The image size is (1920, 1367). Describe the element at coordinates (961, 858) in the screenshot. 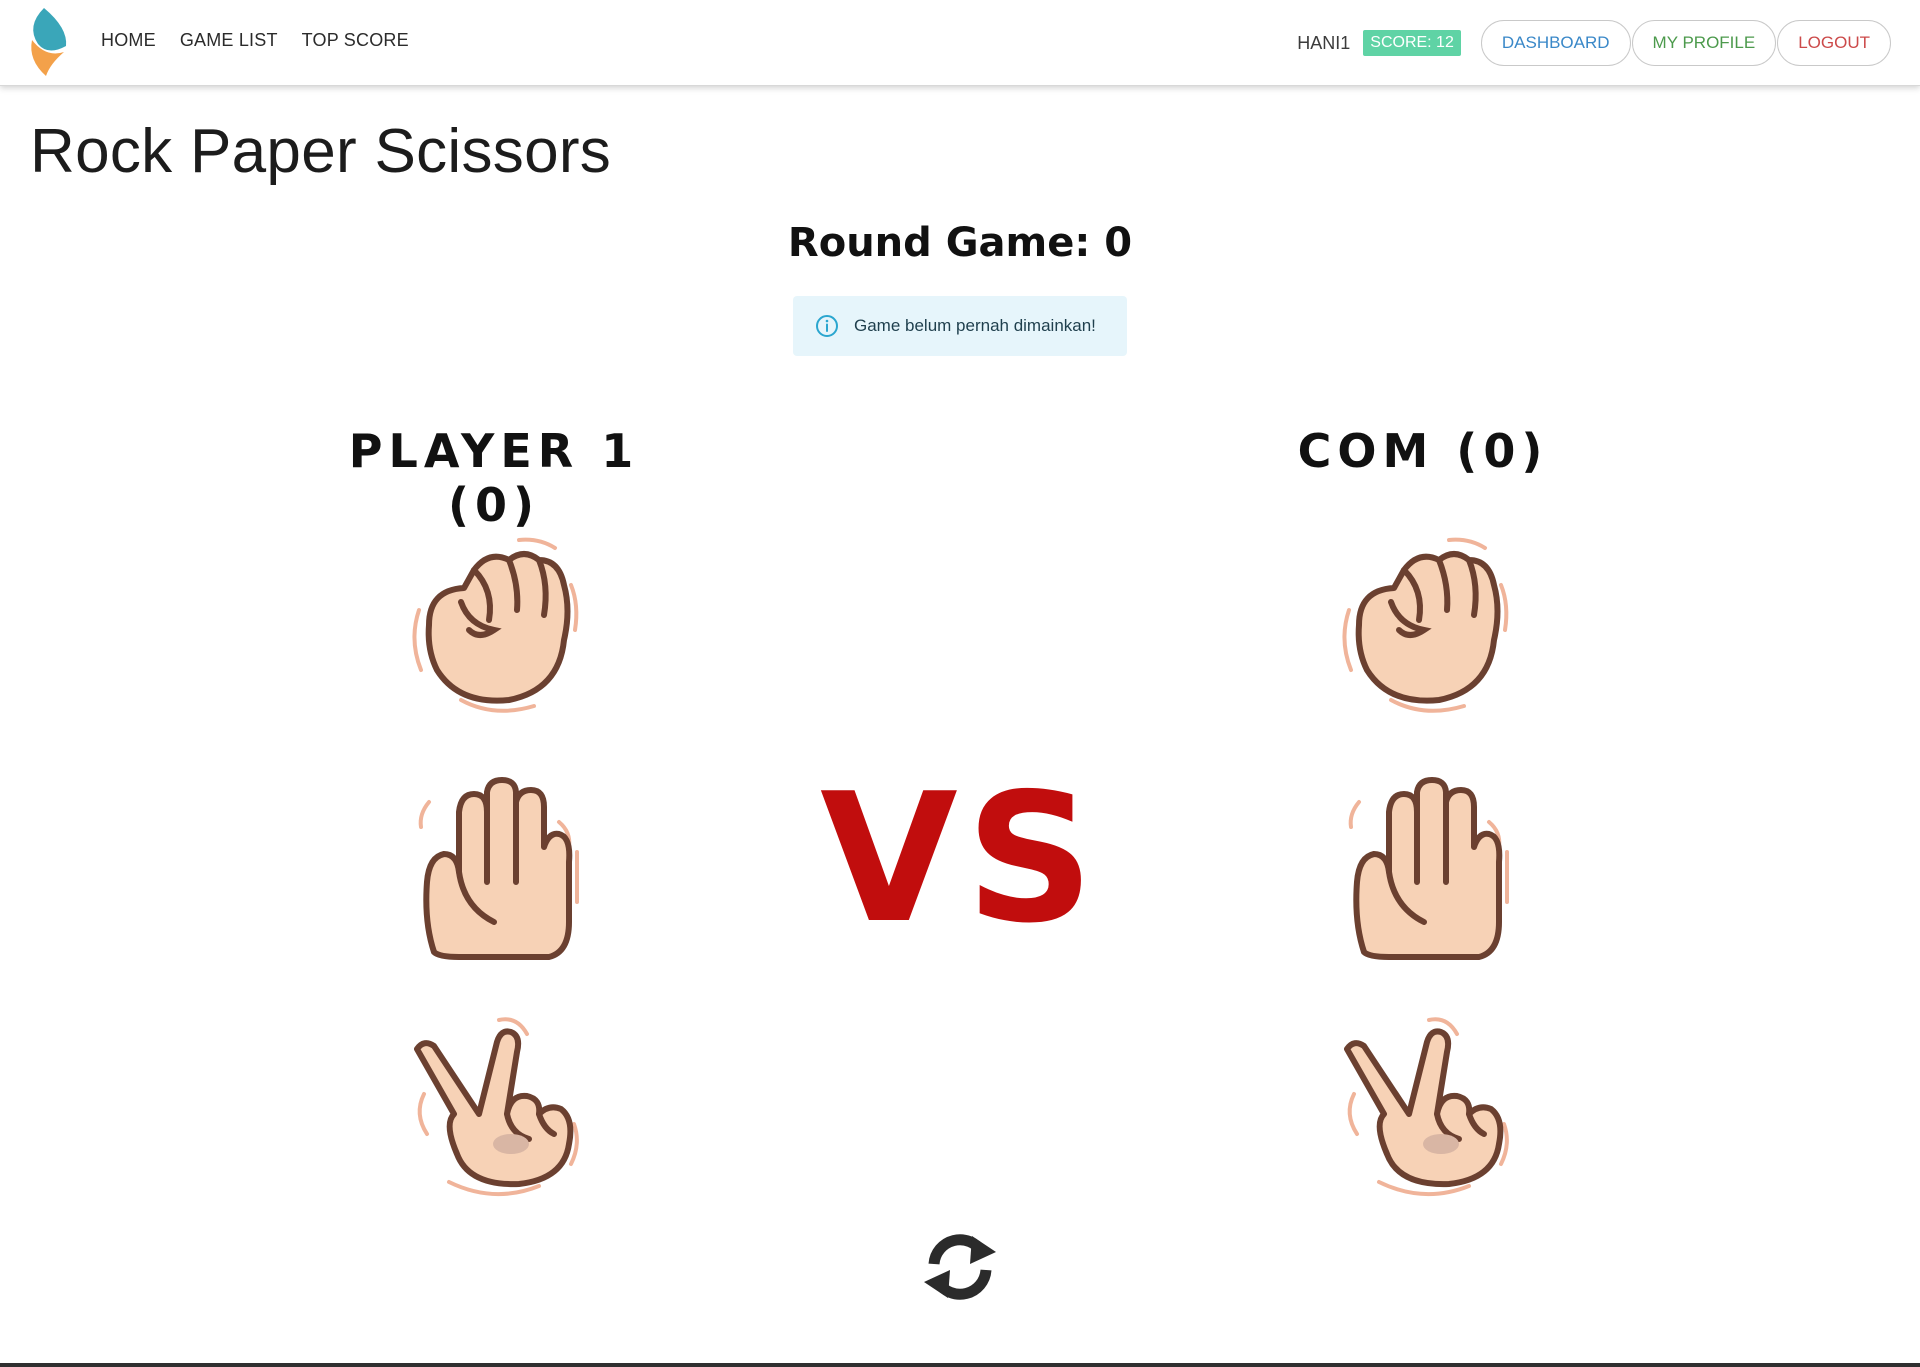

I see `vs-label: VS` at that location.